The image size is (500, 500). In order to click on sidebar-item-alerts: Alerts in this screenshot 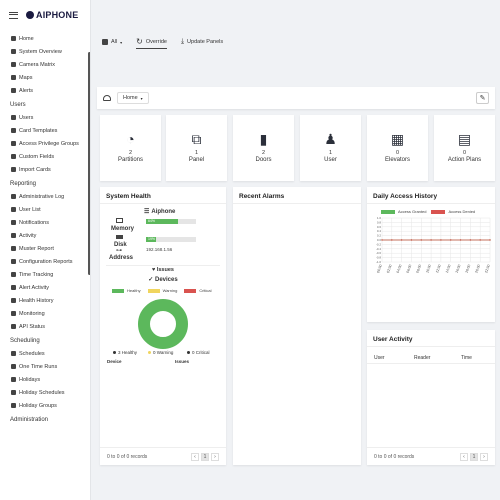, I will do `click(45, 90)`.